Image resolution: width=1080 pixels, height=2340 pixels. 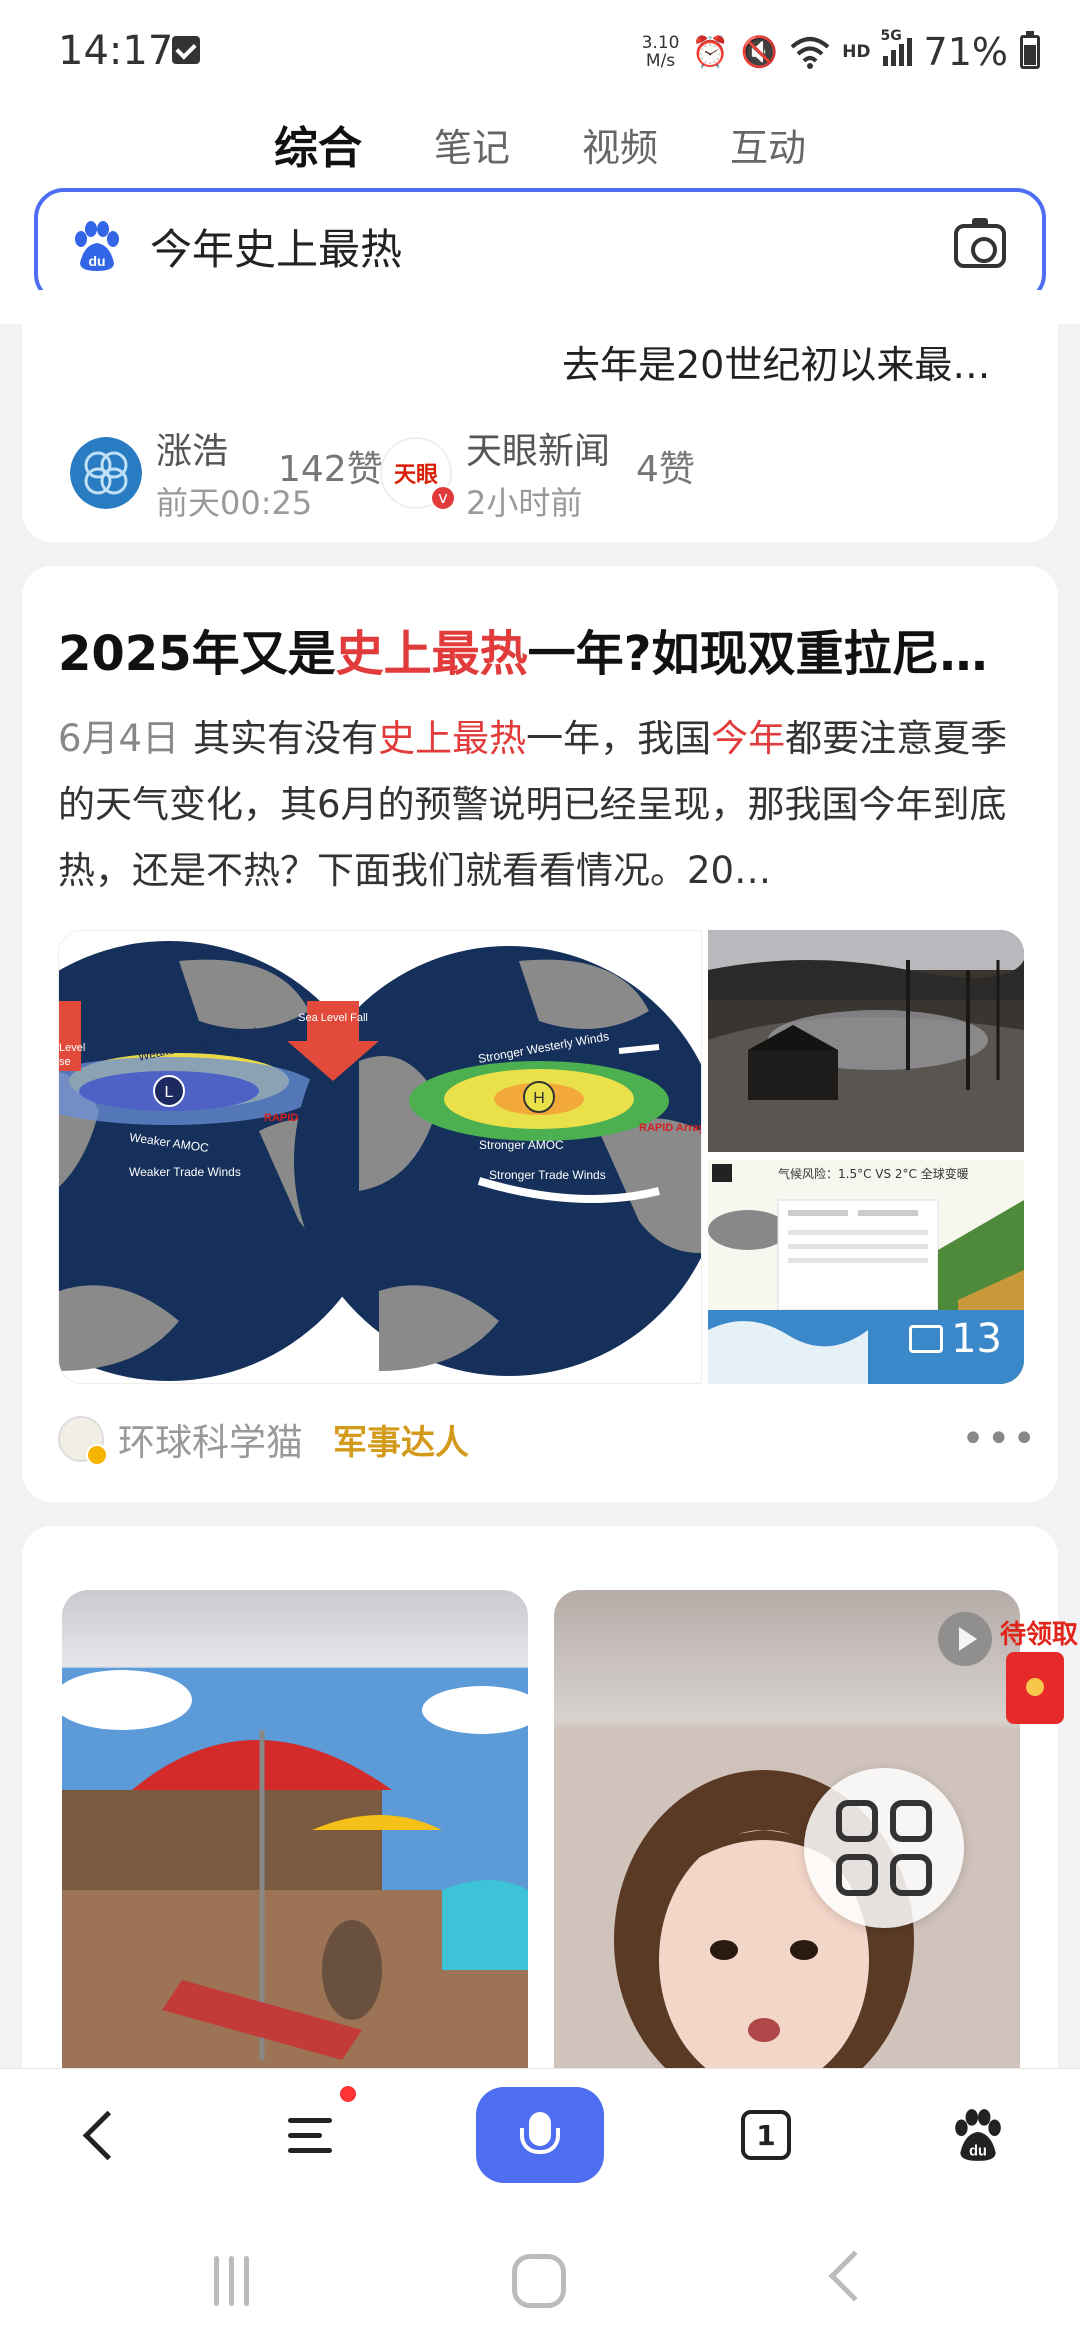 I want to click on map-label: RAPID Array, so click(x=670, y=1128).